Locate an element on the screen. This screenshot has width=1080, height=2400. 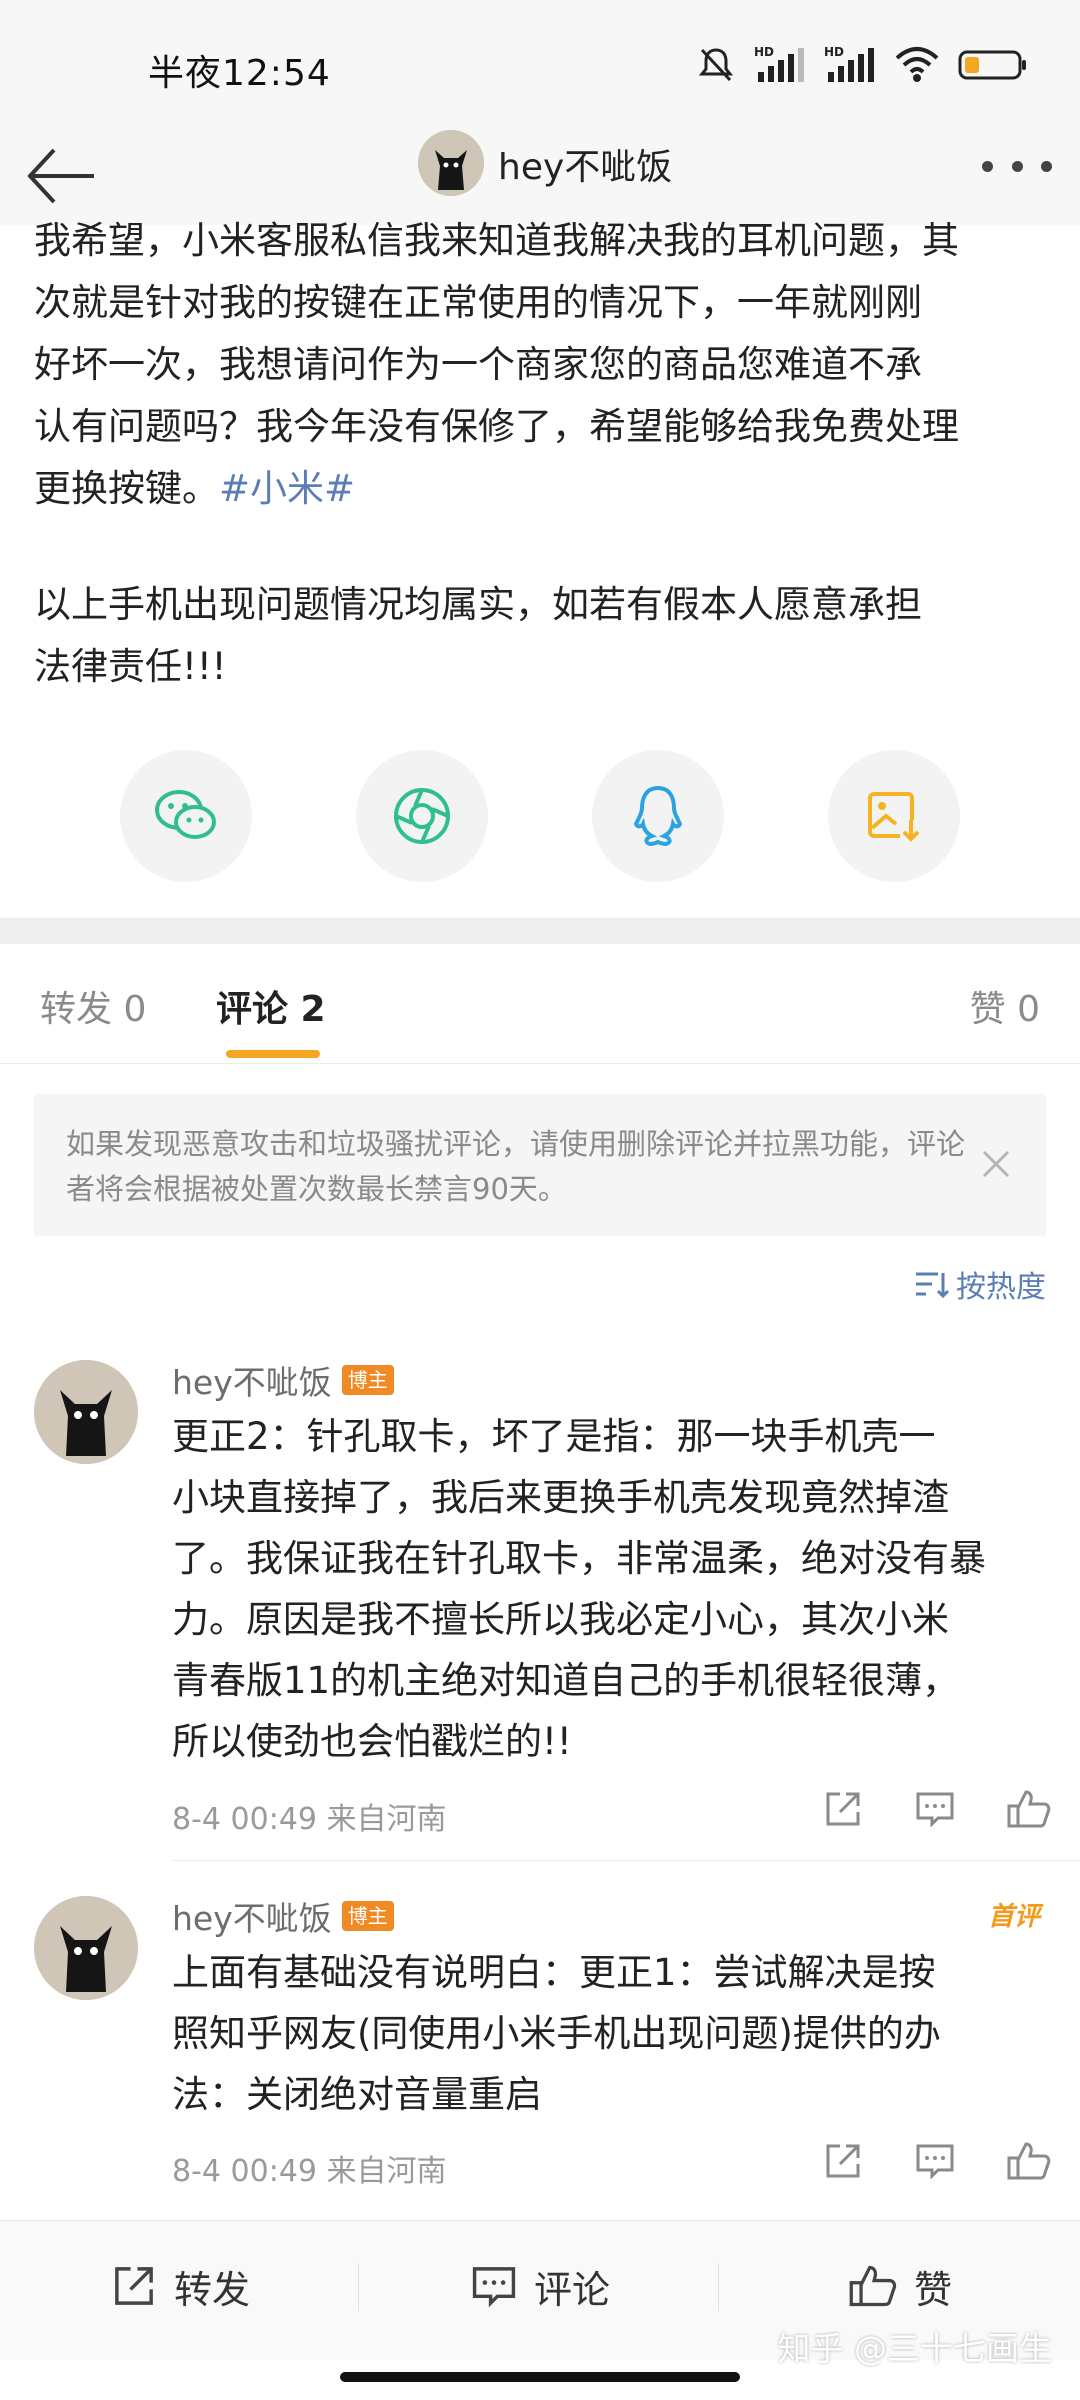
comment-line: 青春版11的机主绝对知道自己的手机很轻很薄， is located at coordinates (566, 1680).